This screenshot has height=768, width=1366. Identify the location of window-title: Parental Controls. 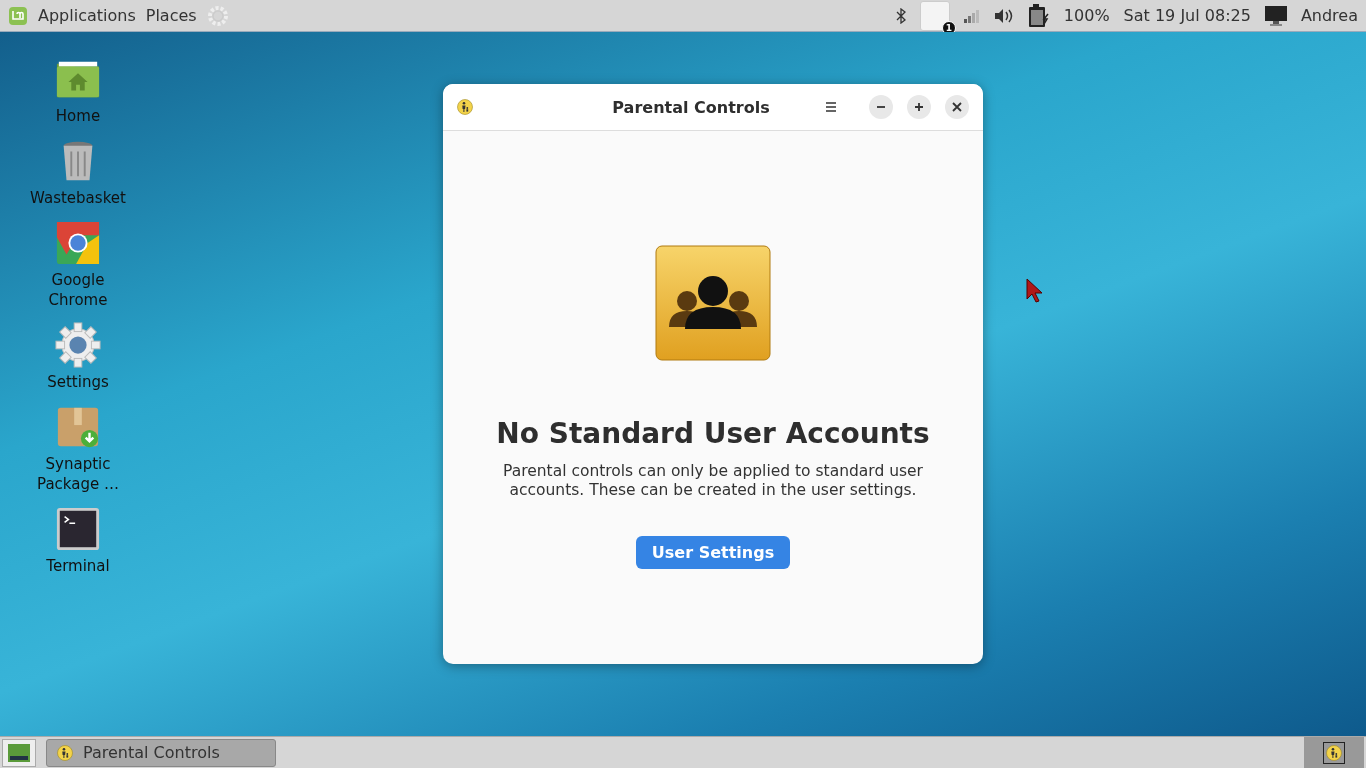
(690, 107).